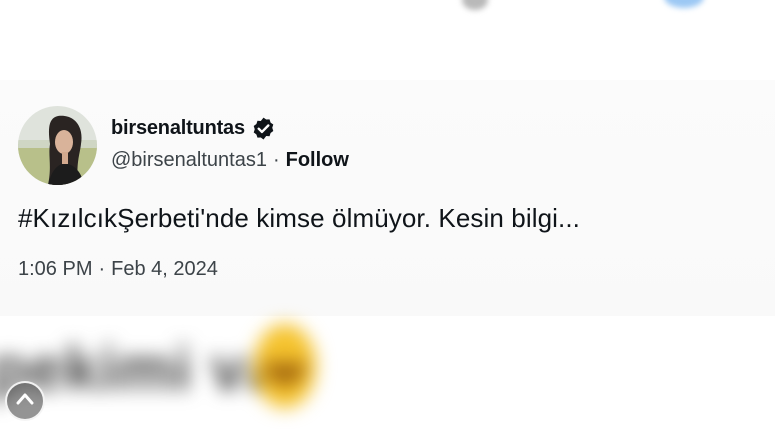 The height and width of the screenshot is (436, 775). What do you see at coordinates (317, 160) in the screenshot?
I see `follow-button: Follow` at bounding box center [317, 160].